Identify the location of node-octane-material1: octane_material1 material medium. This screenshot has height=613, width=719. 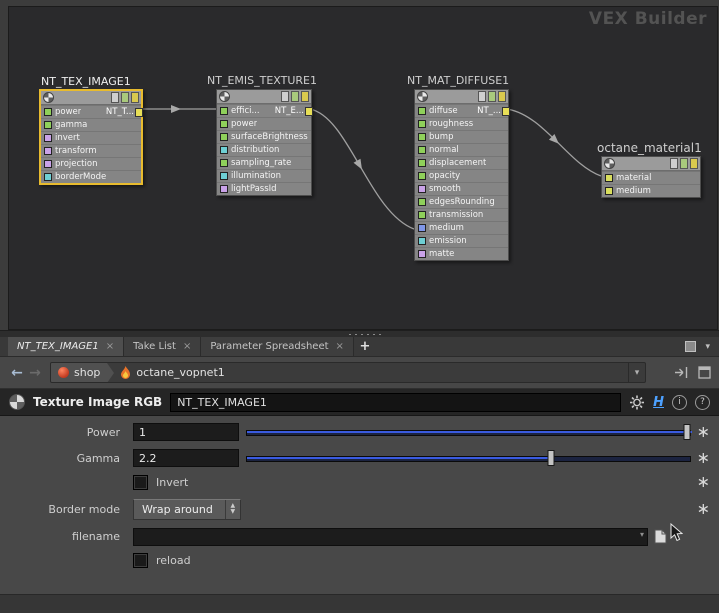
(649, 169).